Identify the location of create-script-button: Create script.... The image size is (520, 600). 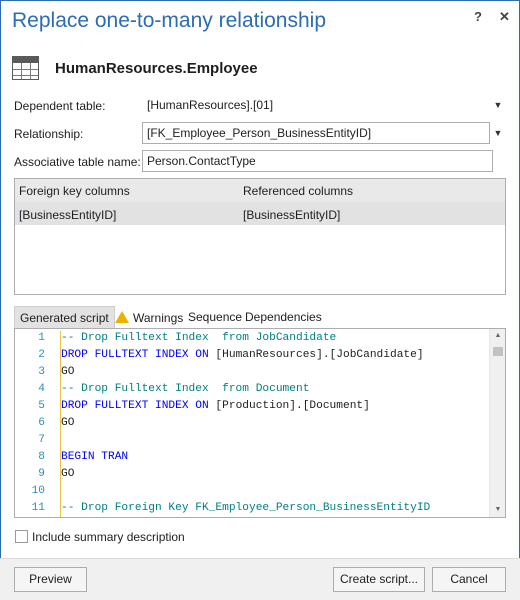
(379, 579).